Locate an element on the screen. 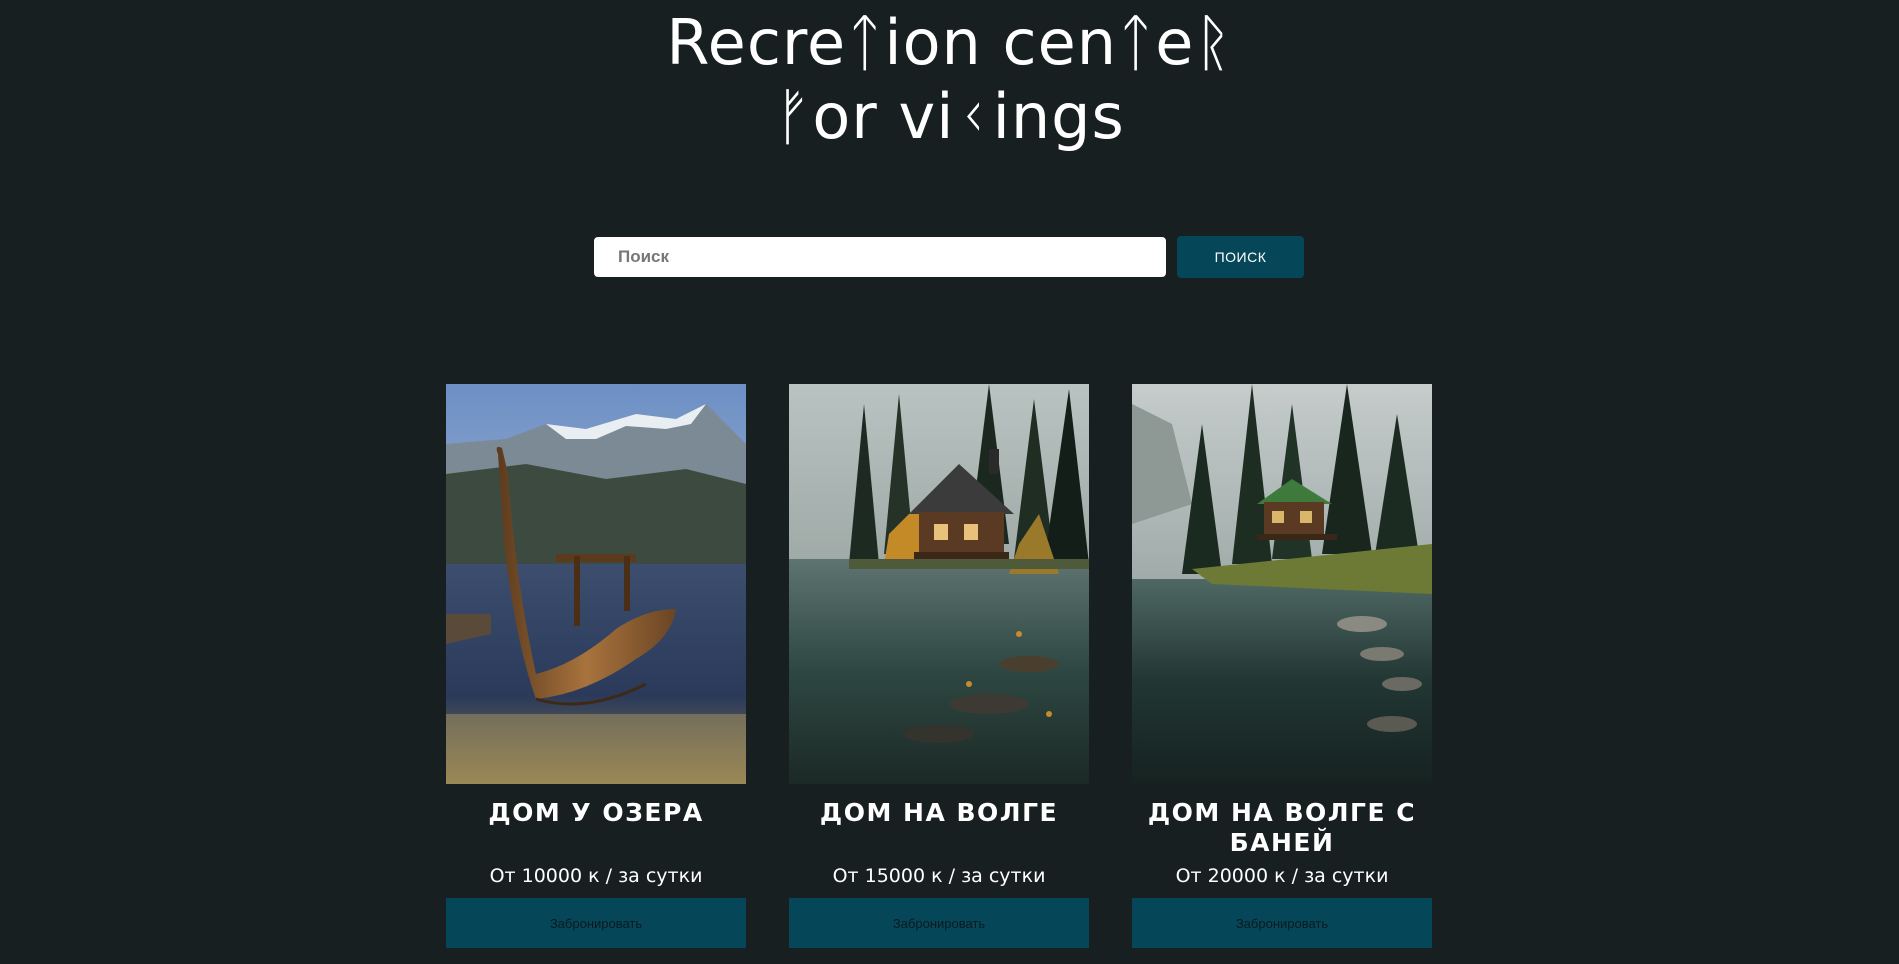 The image size is (1899, 964). site-title-line-1: Recreᛏion cenᛏeᚱ is located at coordinates (949, 42).